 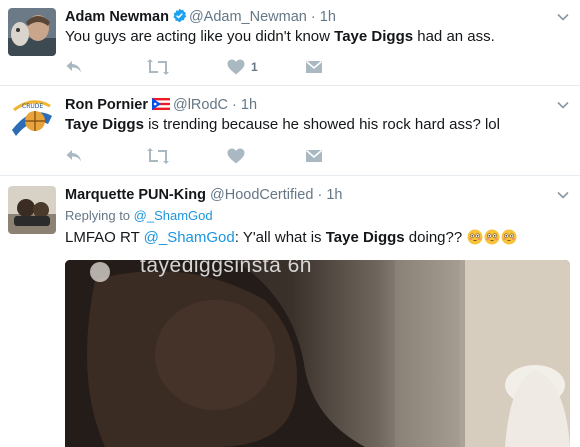 I want to click on like-count: 1, so click(x=254, y=67).